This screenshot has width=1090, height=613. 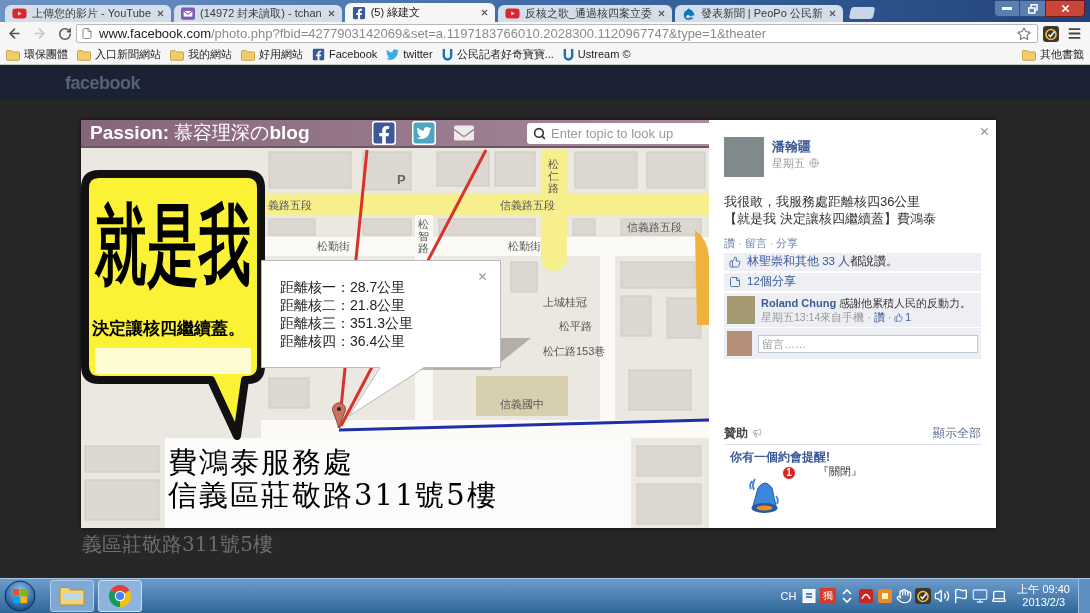 I want to click on browser-tab: 反核之歌_通過核四案立委, so click(x=584, y=13).